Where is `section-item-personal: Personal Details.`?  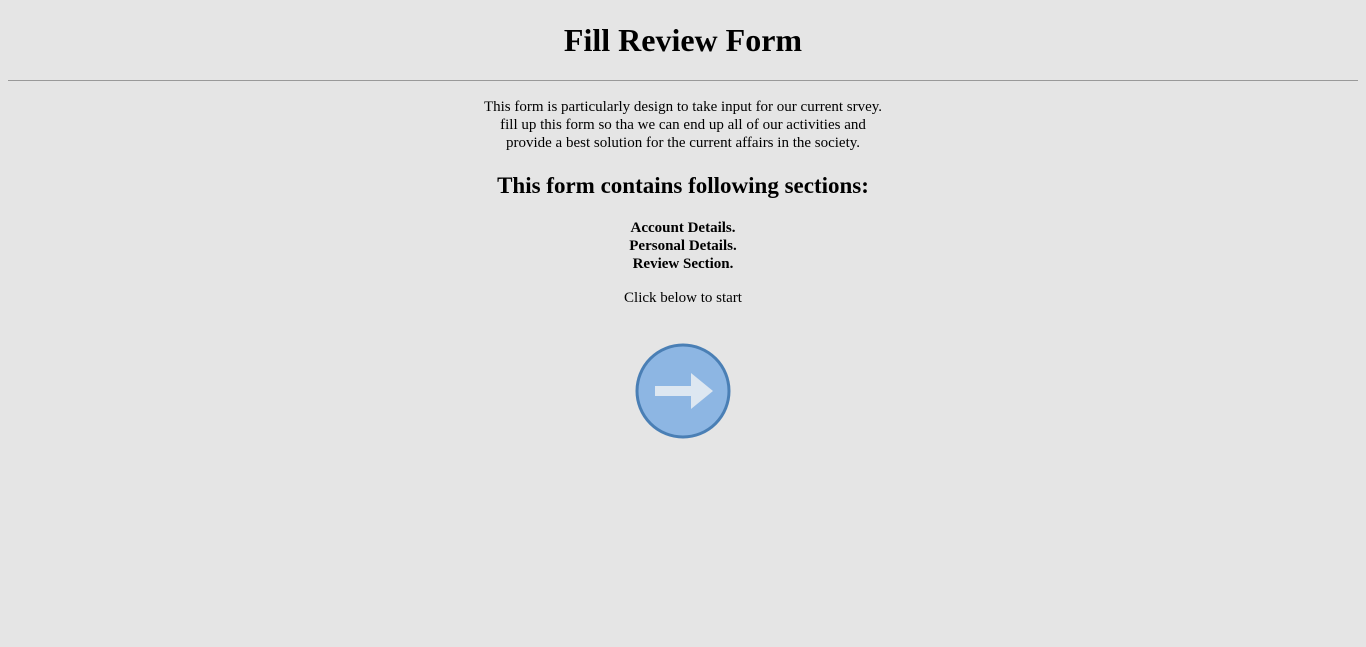
section-item-personal: Personal Details. is located at coordinates (683, 246).